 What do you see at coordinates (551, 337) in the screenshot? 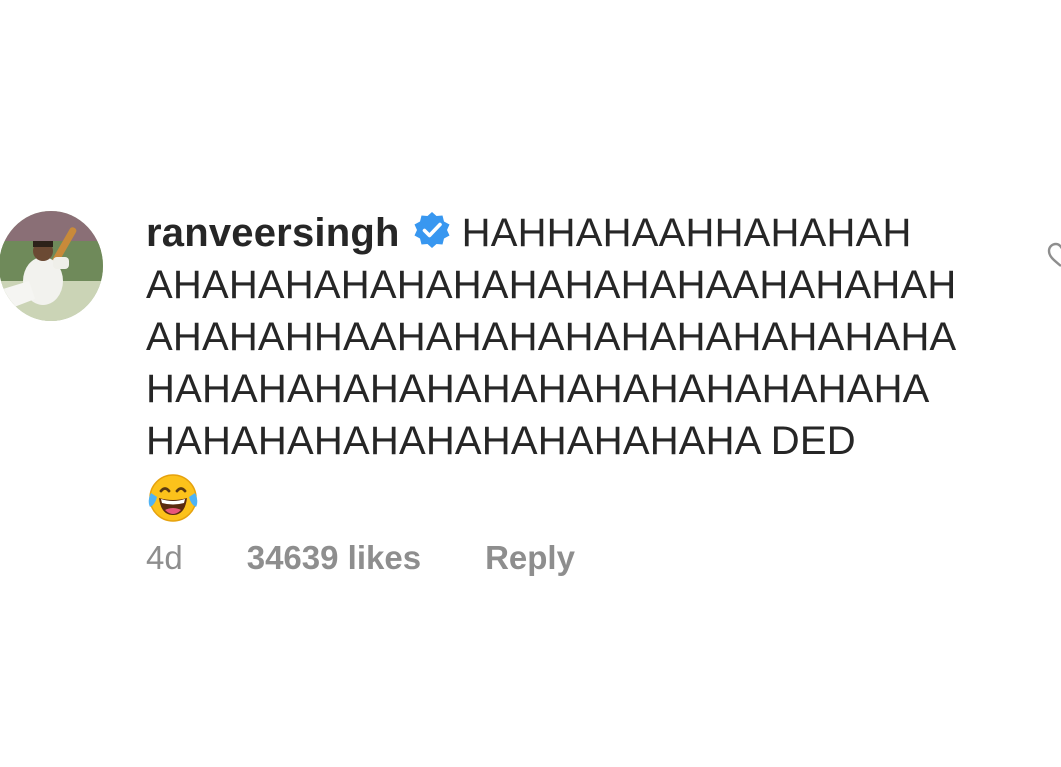
I see `comment-text-line: AHAHAHHAAHAHAHAHAHAHAHAHAHAHA` at bounding box center [551, 337].